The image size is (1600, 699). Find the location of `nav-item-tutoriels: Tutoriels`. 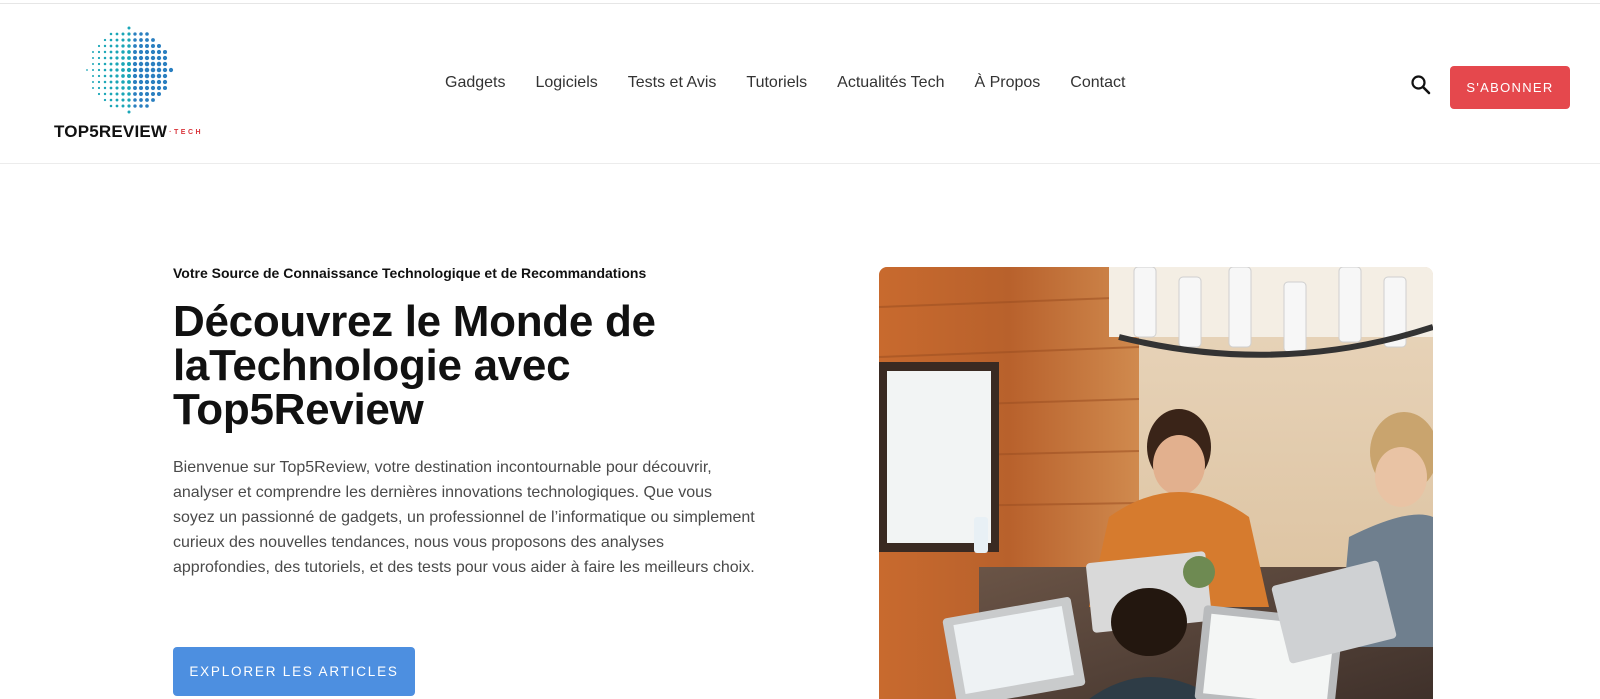

nav-item-tutoriels: Tutoriels is located at coordinates (776, 83).